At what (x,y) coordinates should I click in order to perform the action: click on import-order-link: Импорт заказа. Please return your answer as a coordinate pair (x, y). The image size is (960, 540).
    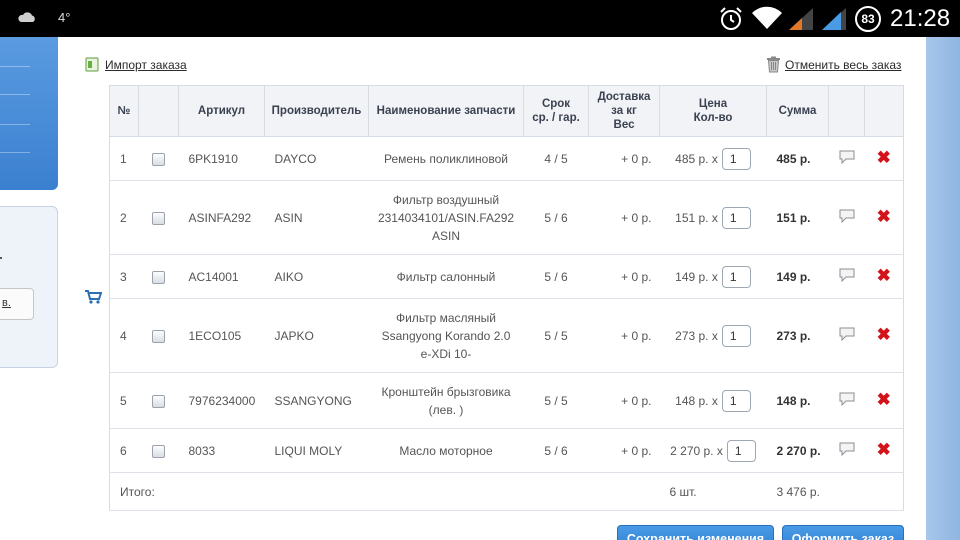
    Looking at the image, I should click on (136, 64).